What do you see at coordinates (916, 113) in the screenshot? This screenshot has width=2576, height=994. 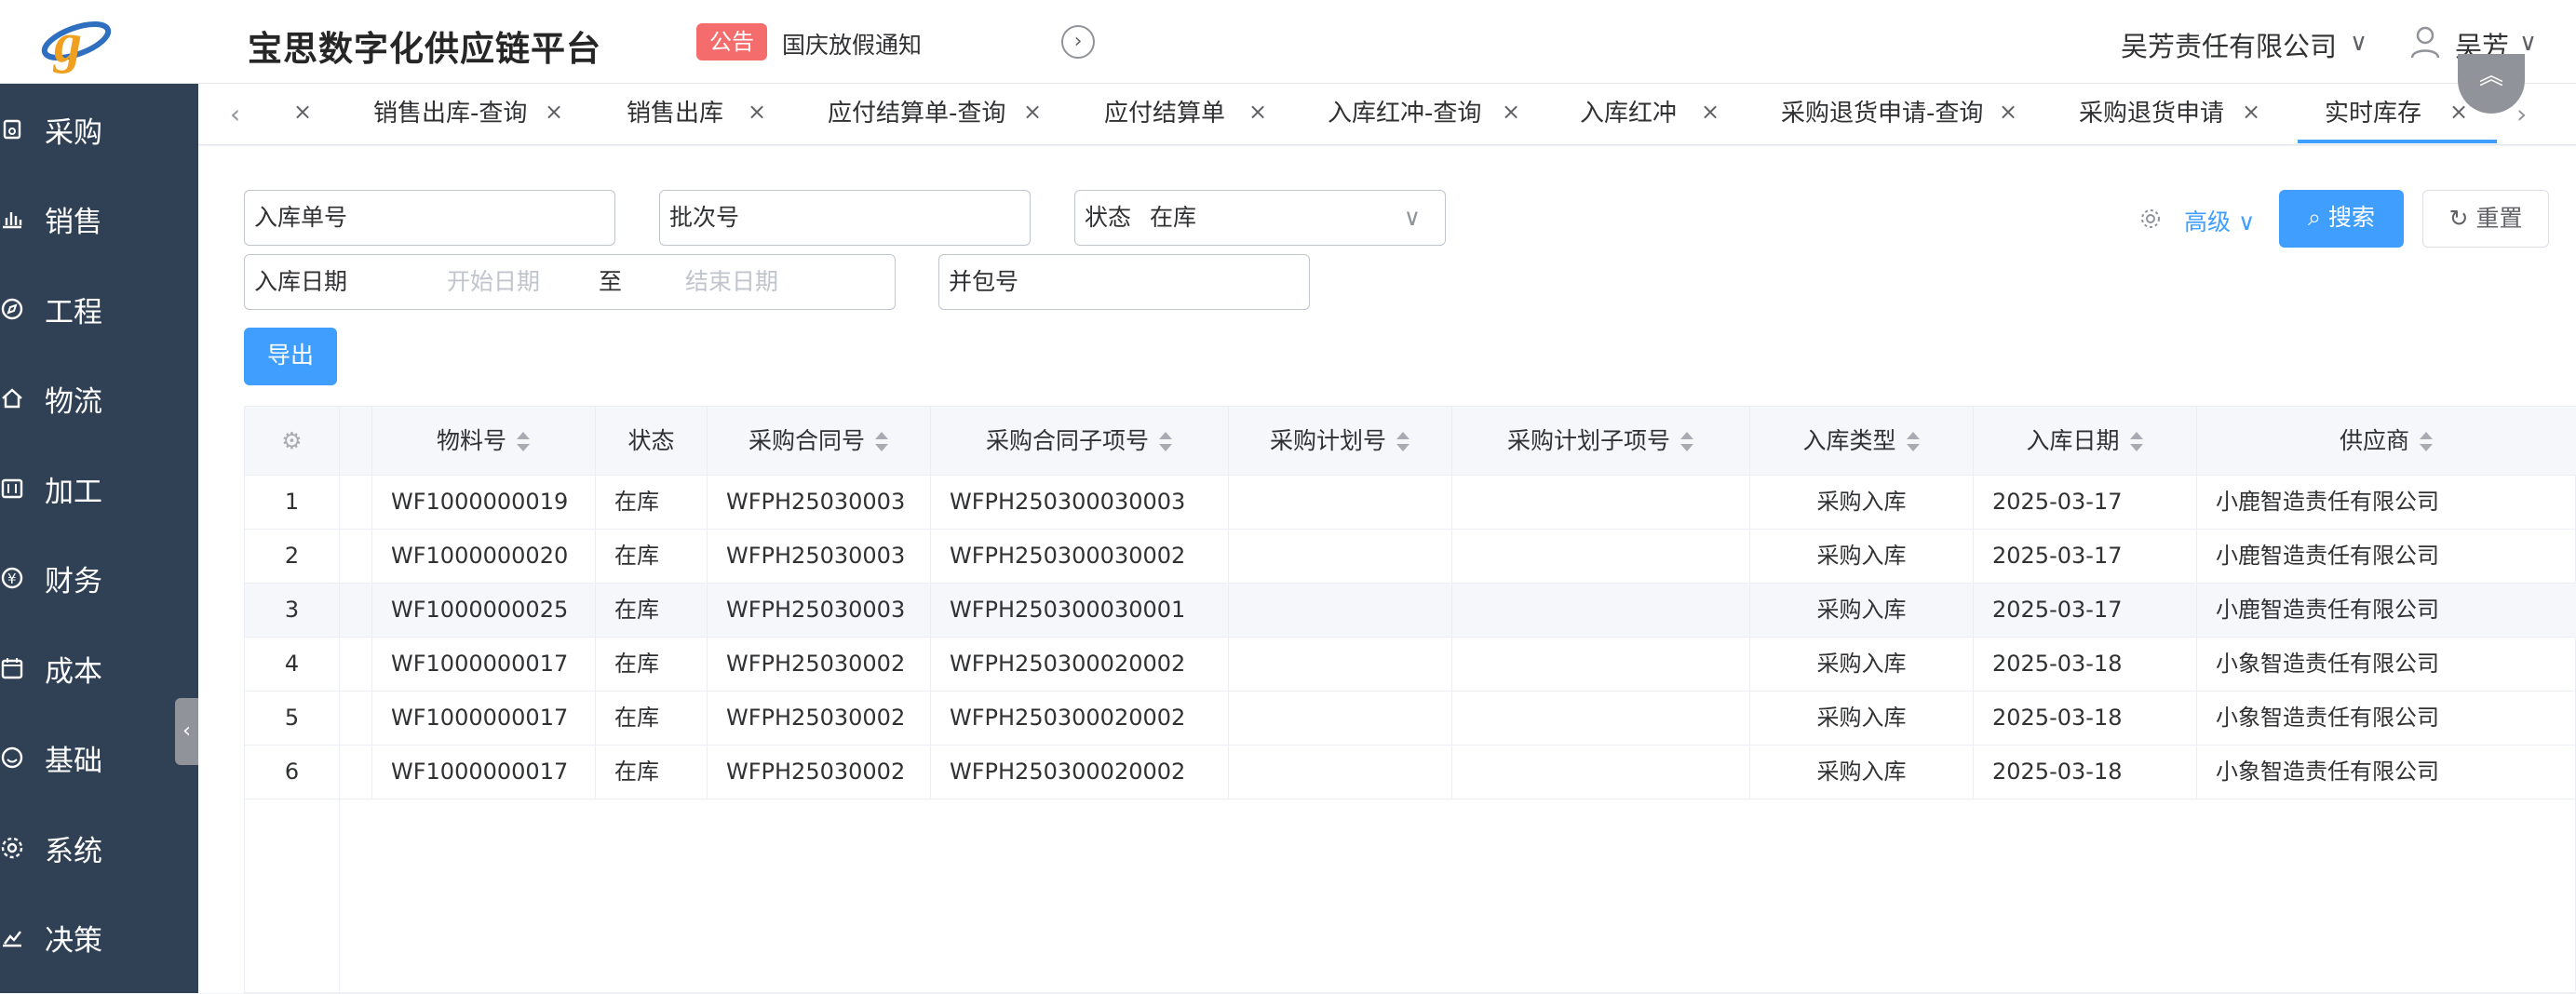 I see `tab-payable-settlement-query: 应付结算单-查询` at bounding box center [916, 113].